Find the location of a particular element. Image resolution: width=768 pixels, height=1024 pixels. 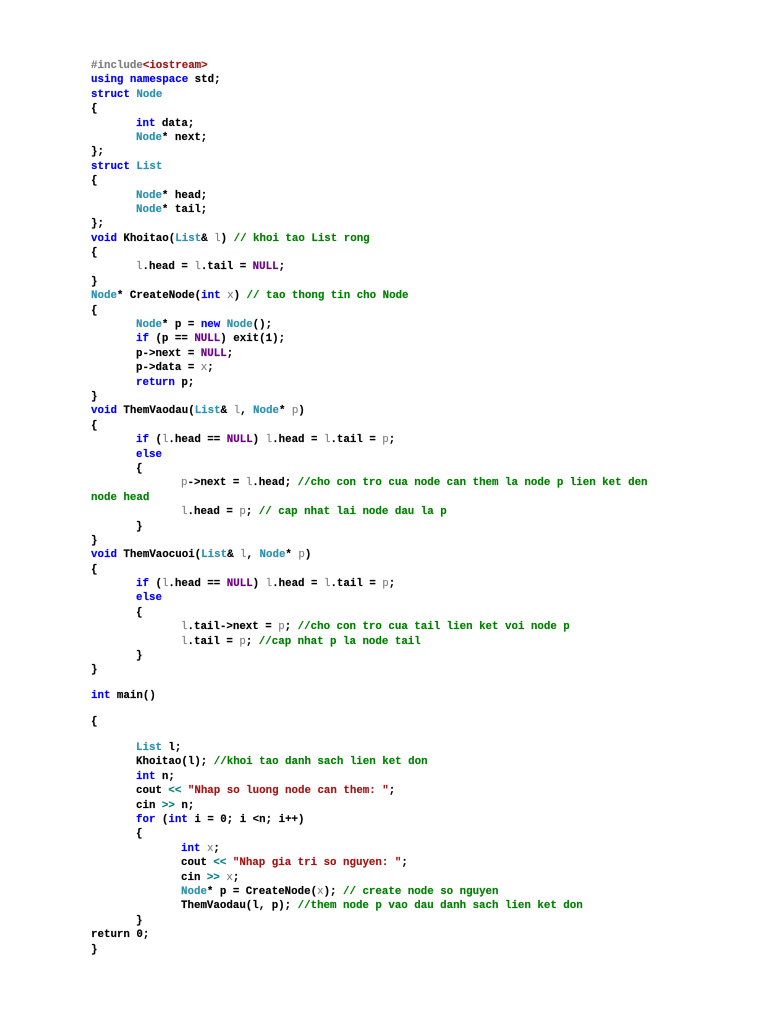

code-token: NULL is located at coordinates (239, 584).